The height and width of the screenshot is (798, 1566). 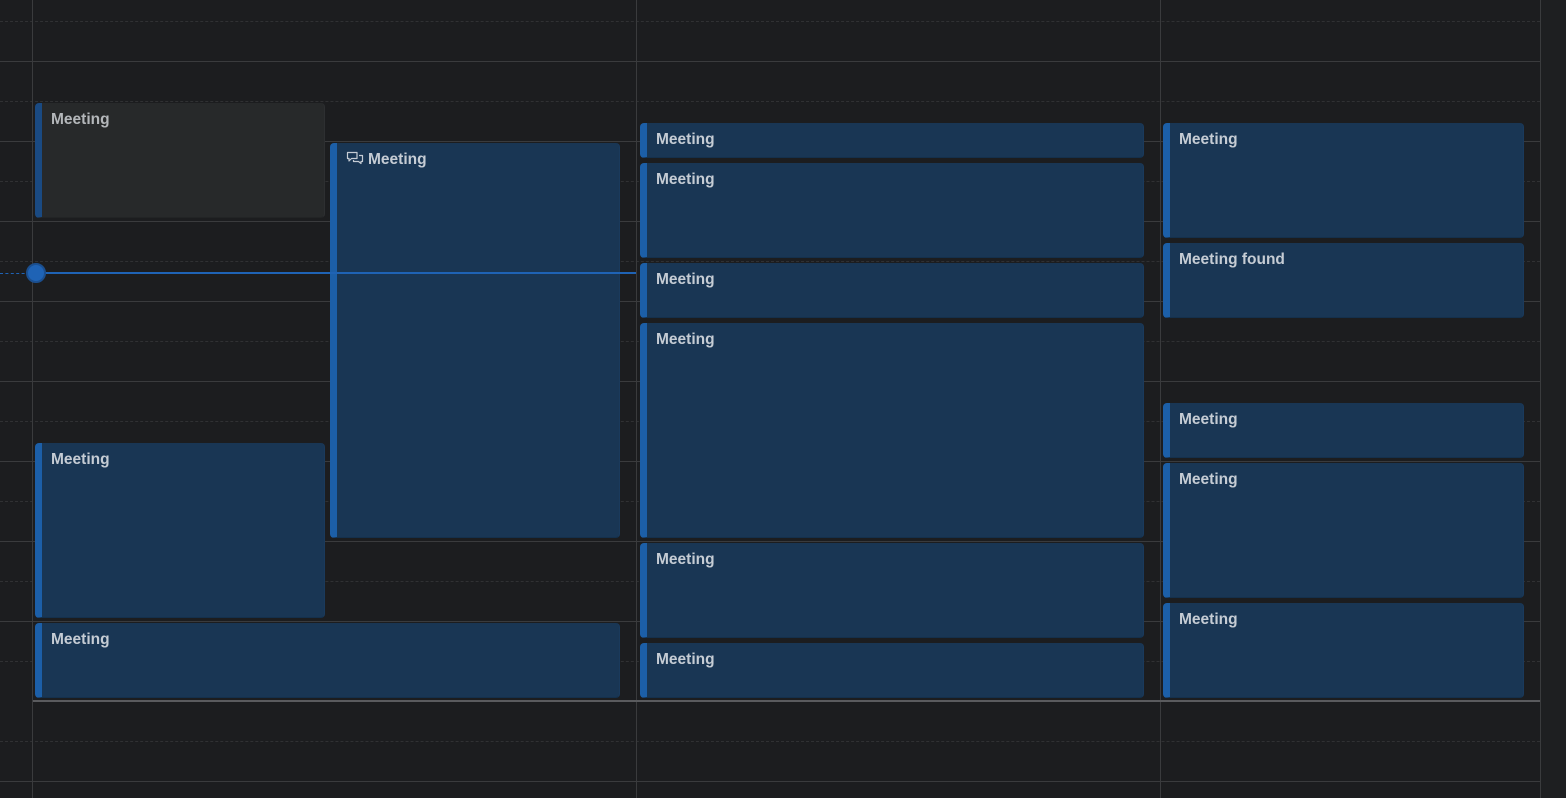 What do you see at coordinates (1553, 399) in the screenshot?
I see `scrollbar-track` at bounding box center [1553, 399].